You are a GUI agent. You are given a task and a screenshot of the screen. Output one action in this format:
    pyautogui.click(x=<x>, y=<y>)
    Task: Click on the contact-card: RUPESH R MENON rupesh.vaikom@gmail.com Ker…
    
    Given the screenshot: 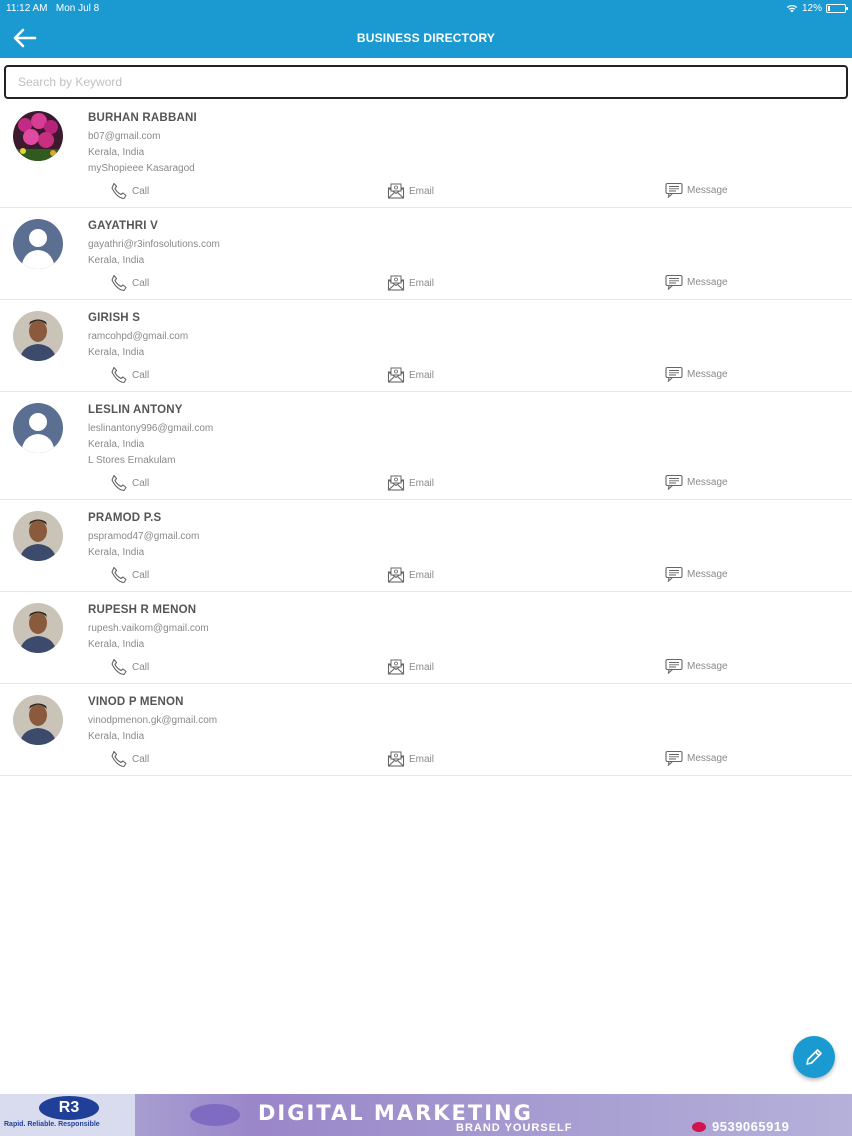 What is the action you would take?
    pyautogui.click(x=426, y=638)
    